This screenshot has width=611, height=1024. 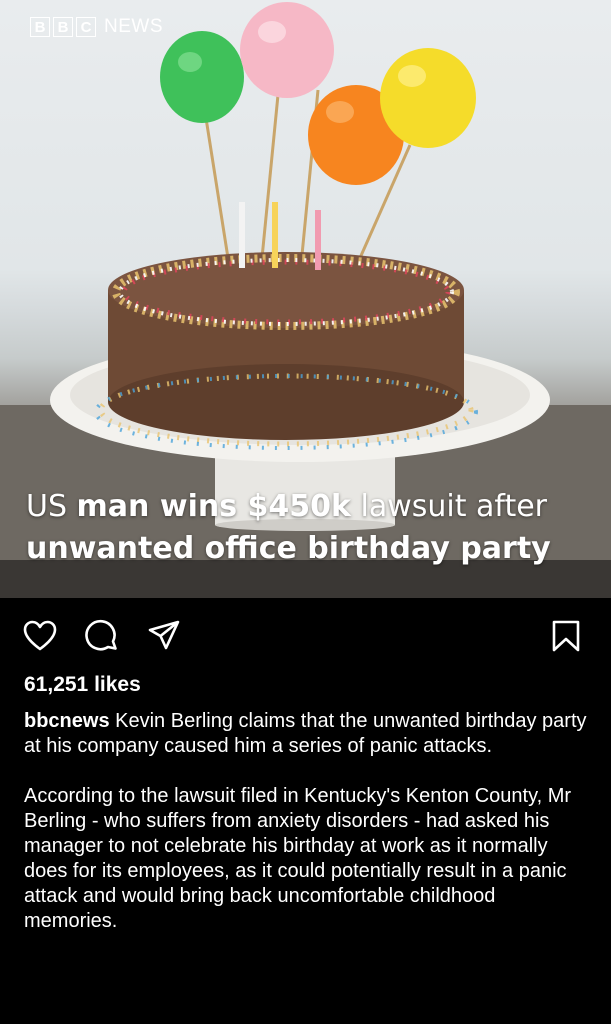 What do you see at coordinates (287, 50) in the screenshot?
I see `pink-balloon` at bounding box center [287, 50].